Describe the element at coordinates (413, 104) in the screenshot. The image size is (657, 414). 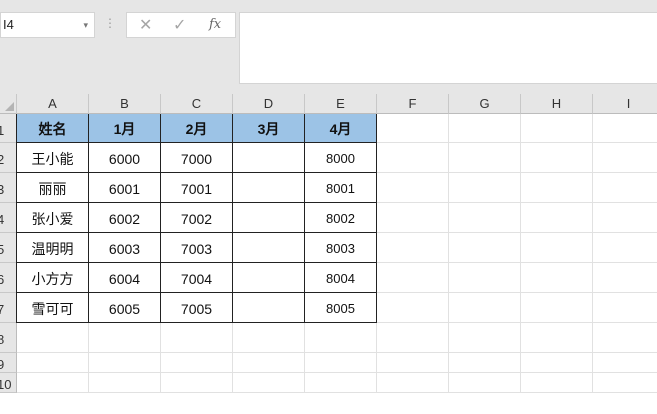
I see `column-header-f: F` at that location.